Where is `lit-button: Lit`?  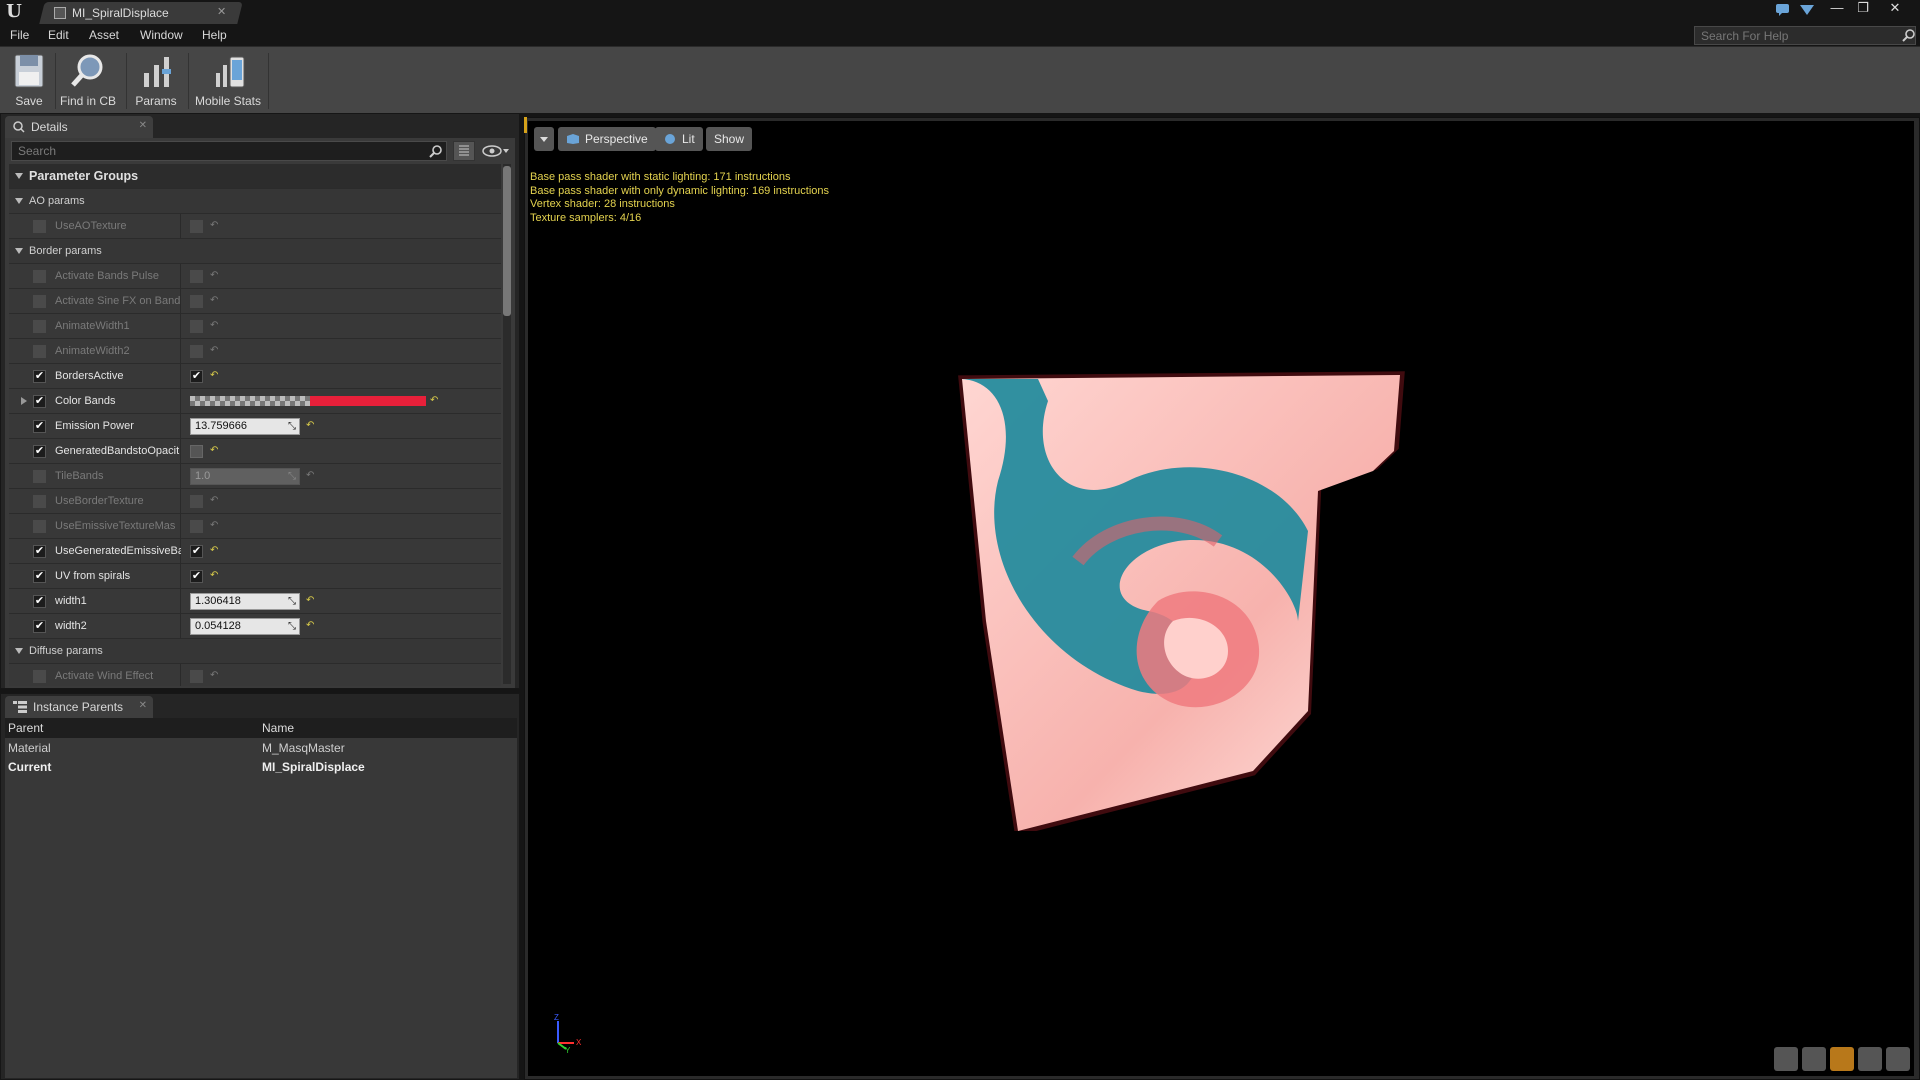
lit-button: Lit is located at coordinates (679, 139).